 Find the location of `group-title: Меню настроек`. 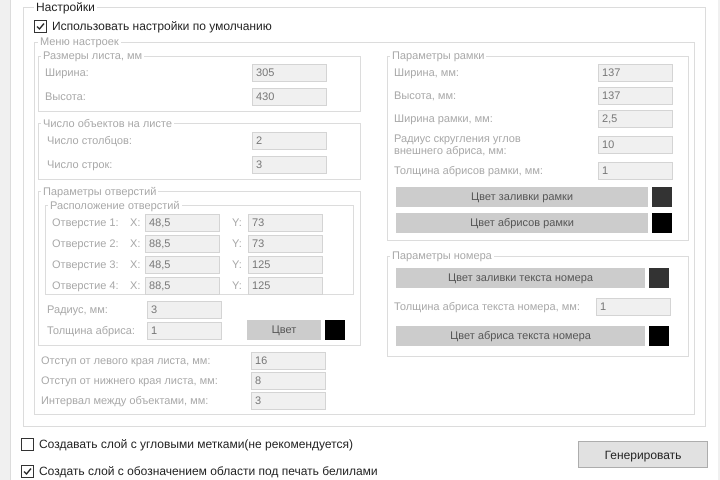

group-title: Меню настроек is located at coordinates (79, 42).